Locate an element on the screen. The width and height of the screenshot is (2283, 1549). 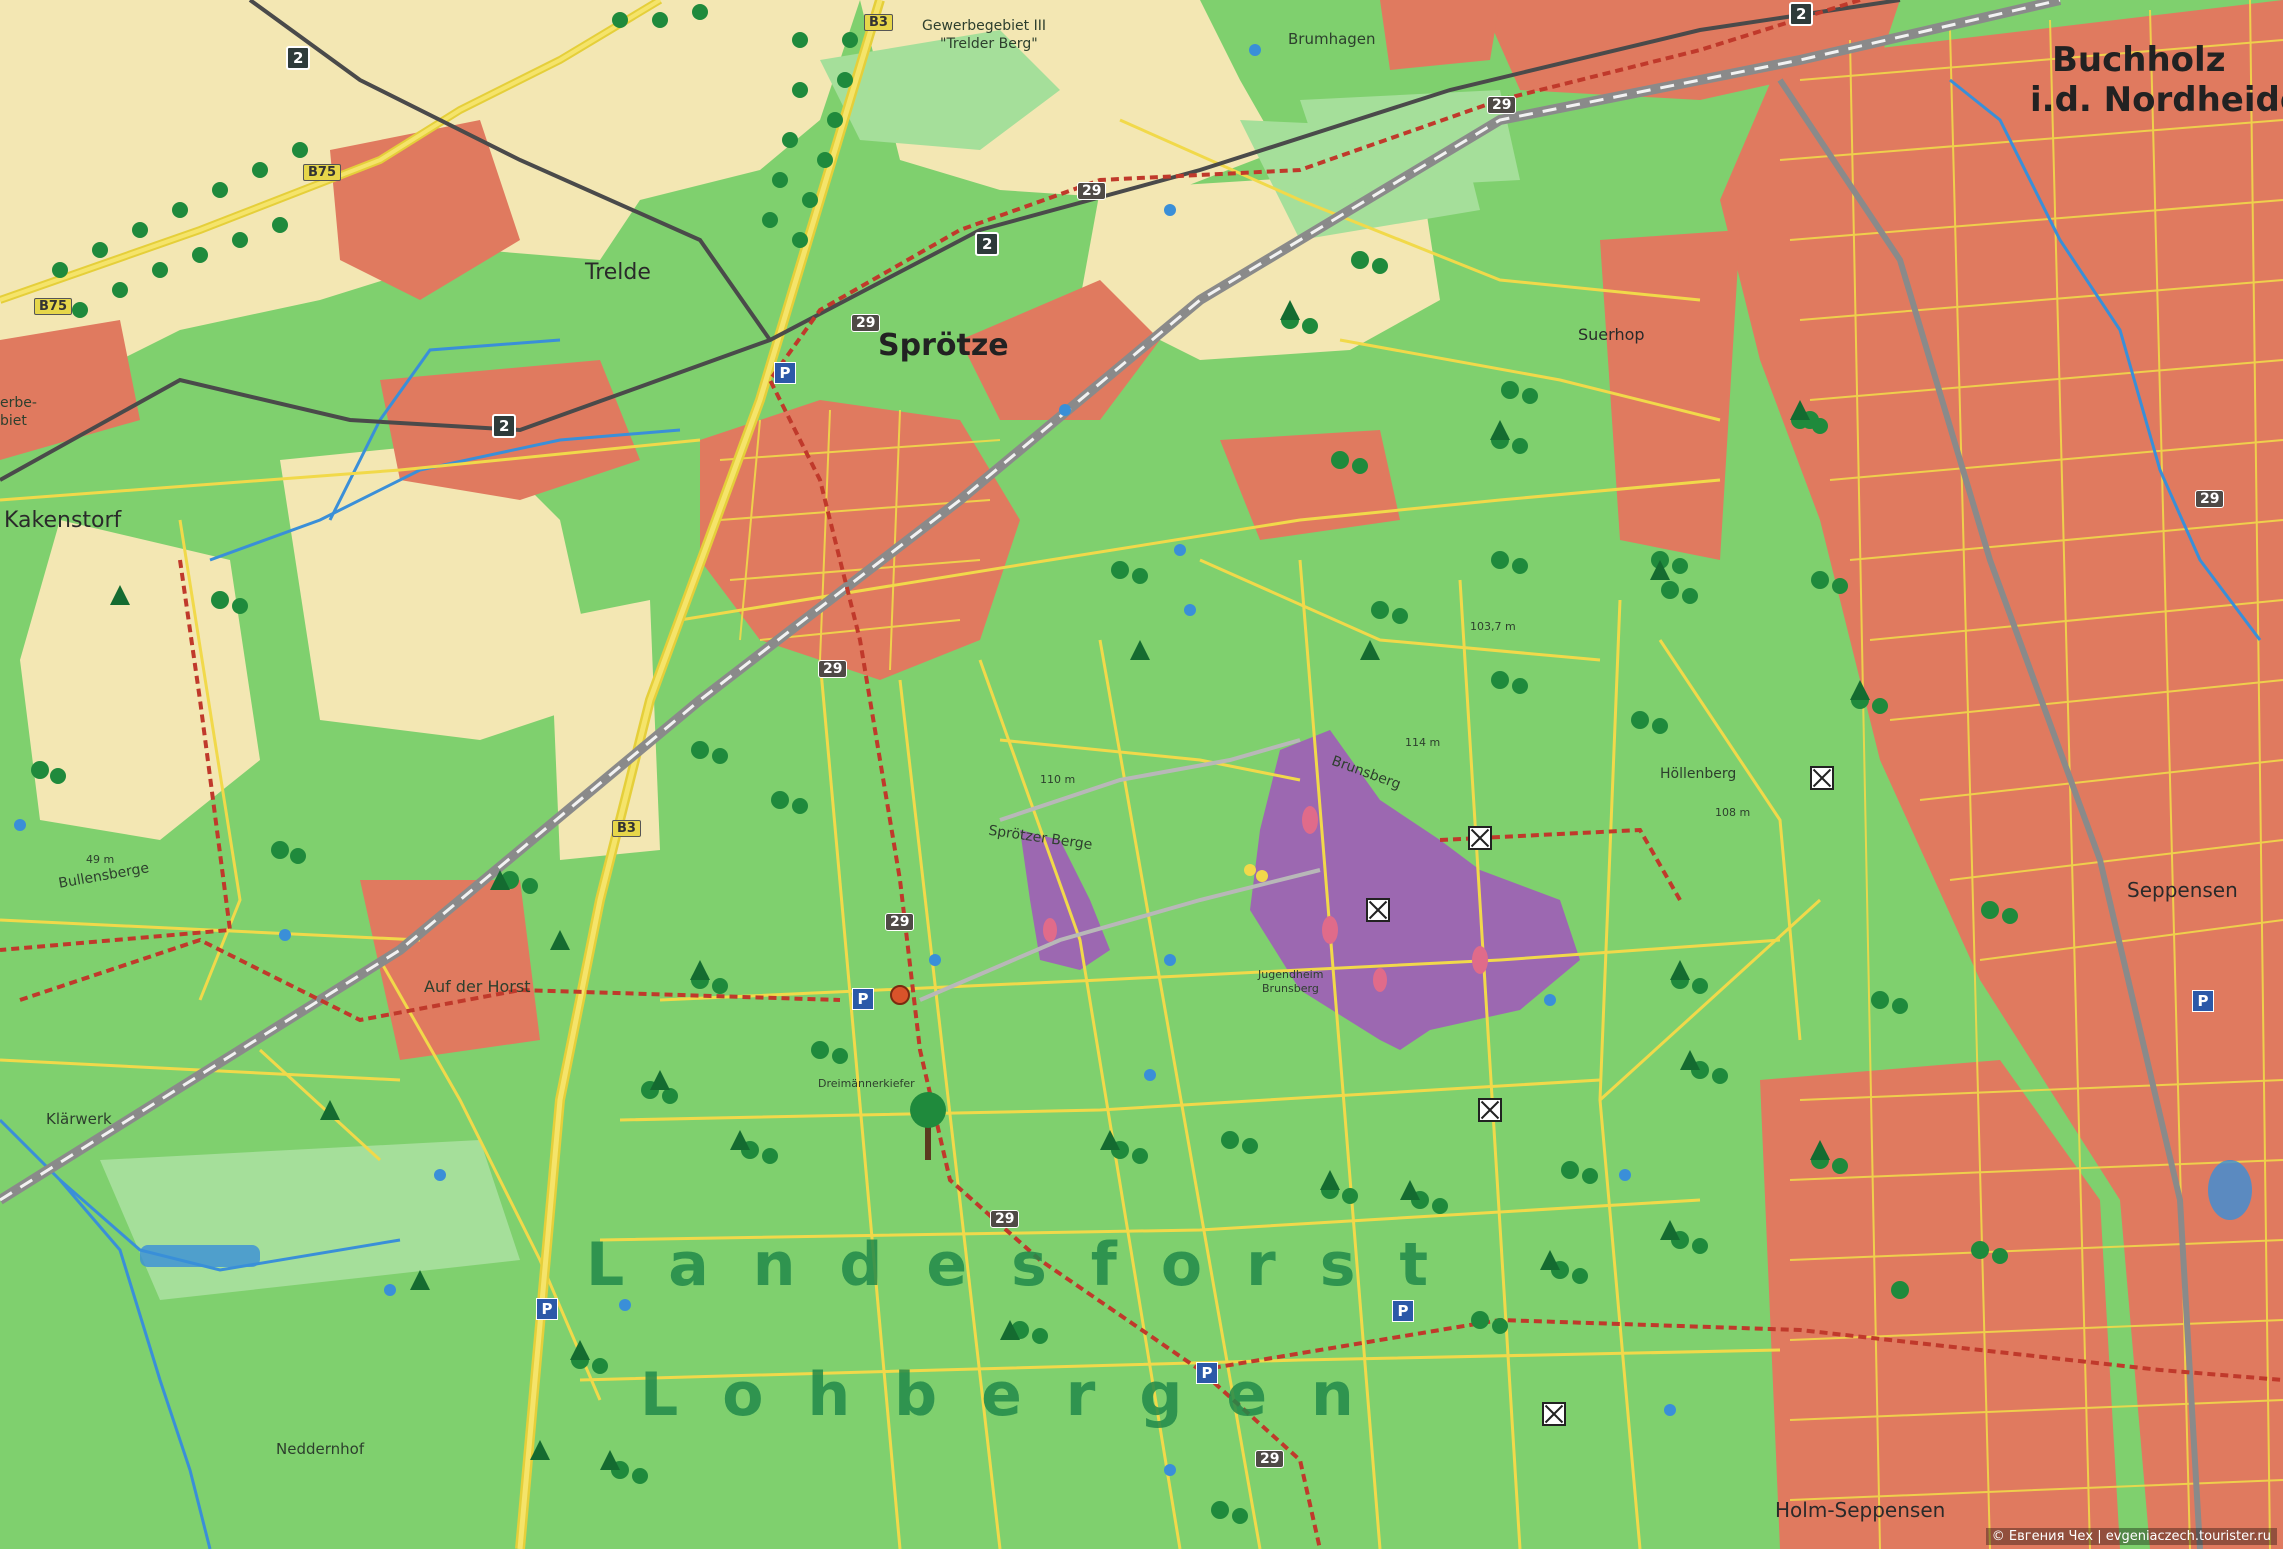
town-label-seppensen: Seppensen is located at coordinates (2182, 890).